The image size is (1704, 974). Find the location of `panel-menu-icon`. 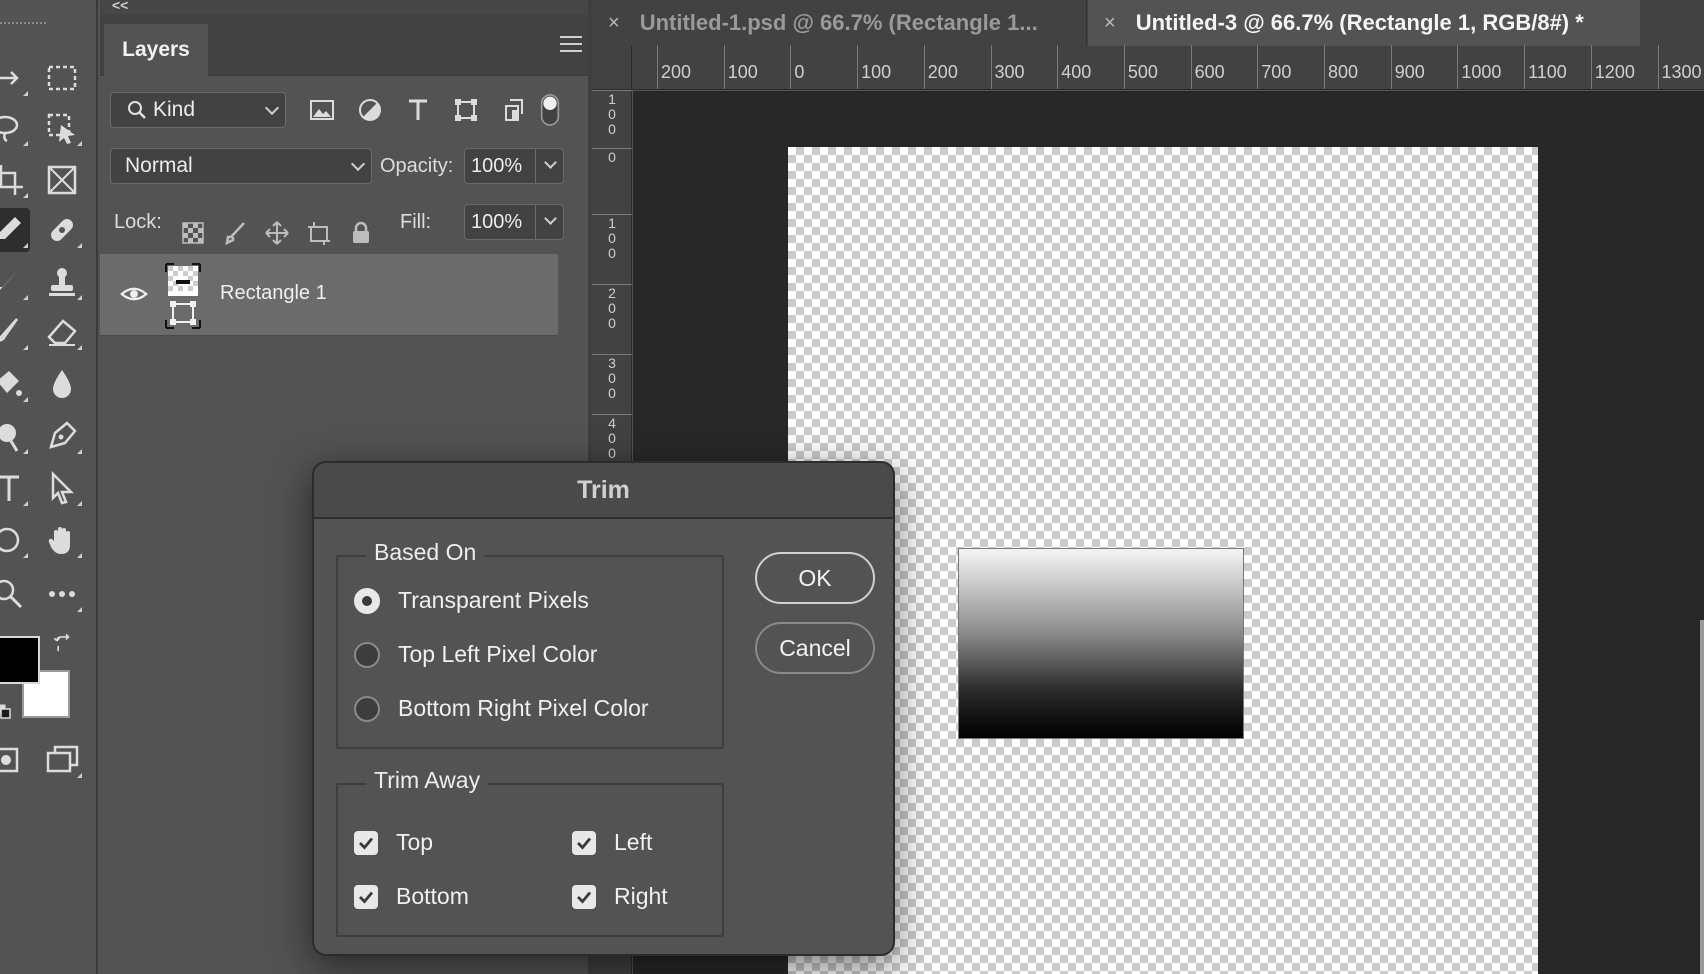

panel-menu-icon is located at coordinates (571, 44).